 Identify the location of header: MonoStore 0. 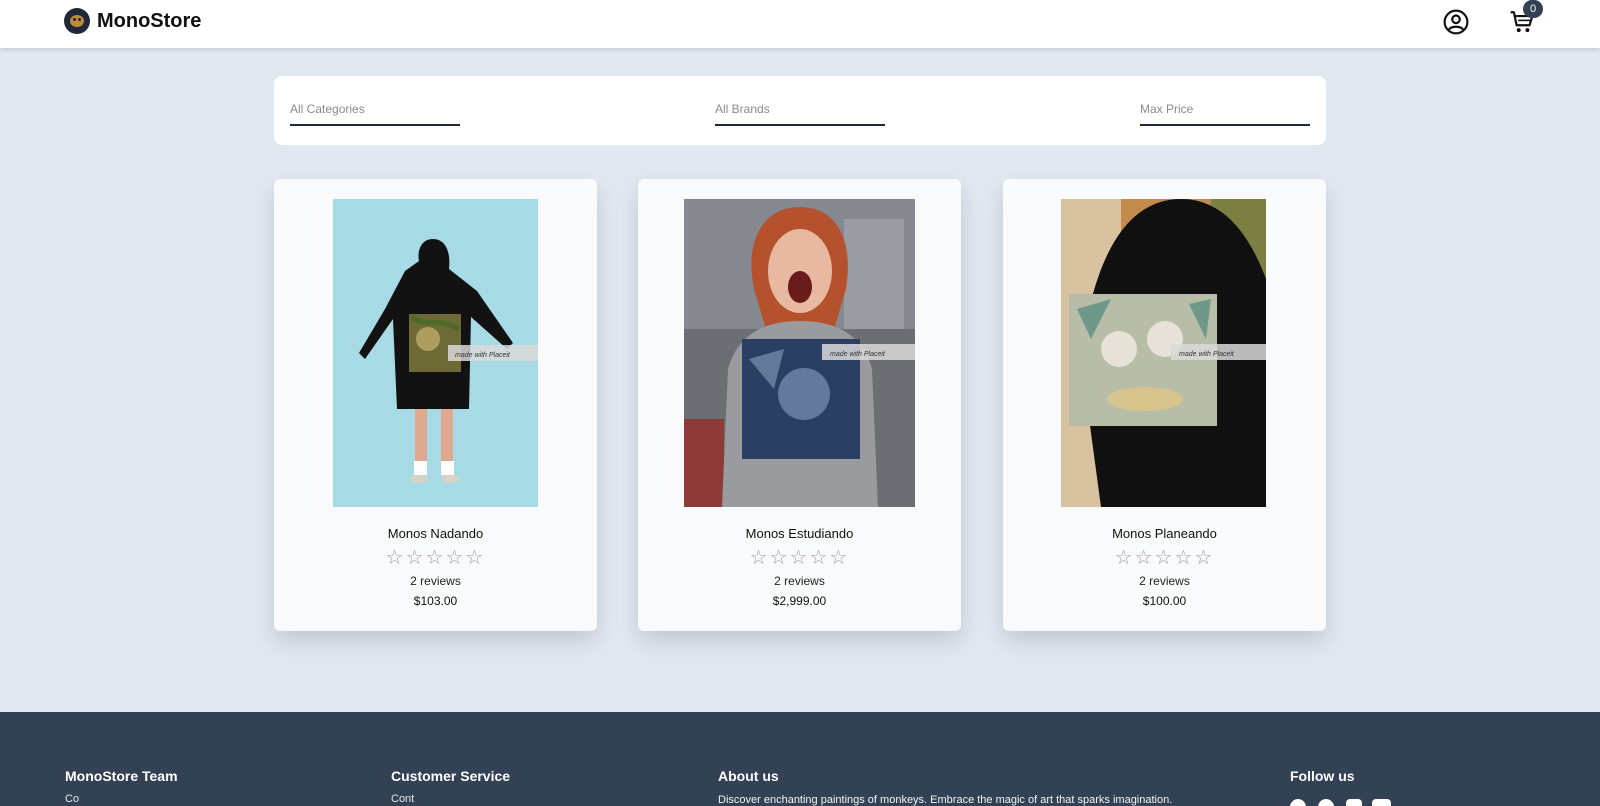
(800, 24).